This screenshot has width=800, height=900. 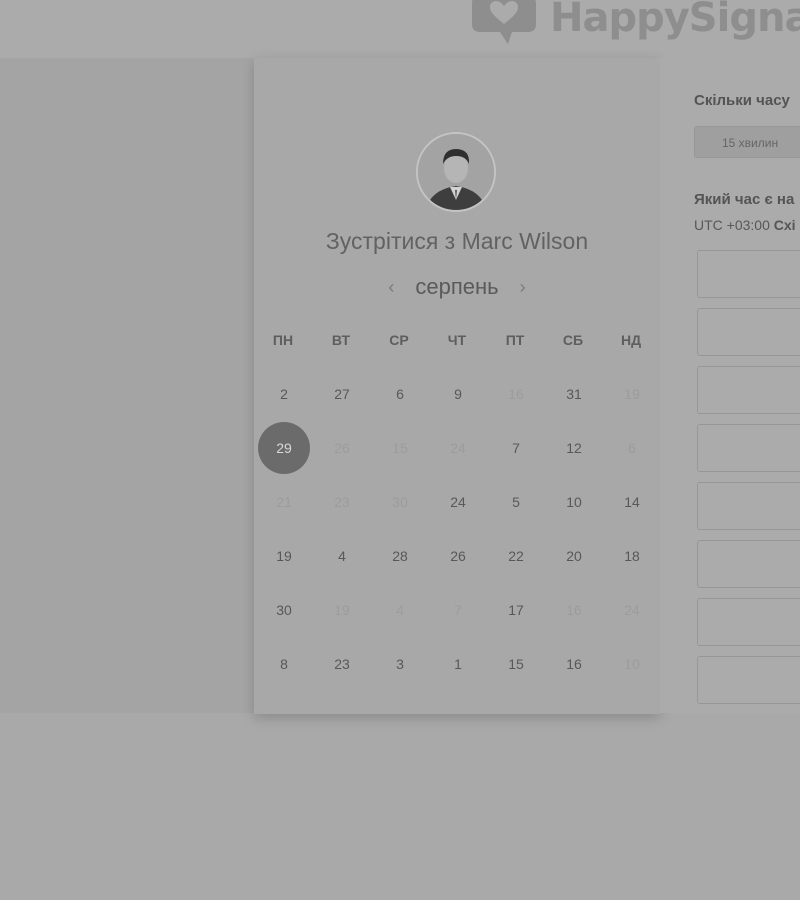 I want to click on calendar-day: 27, so click(x=342, y=394).